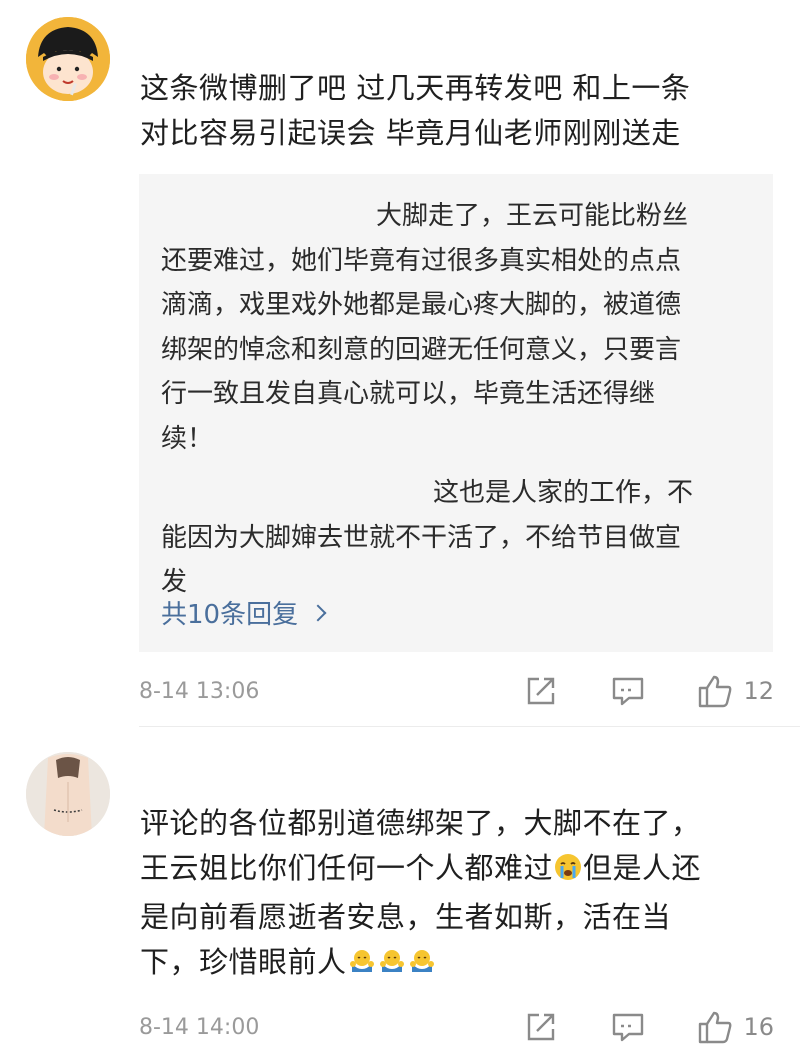 The width and height of the screenshot is (800, 1063). Describe the element at coordinates (457, 964) in the screenshot. I see `comment-line: 下，珍惜眼前人` at that location.